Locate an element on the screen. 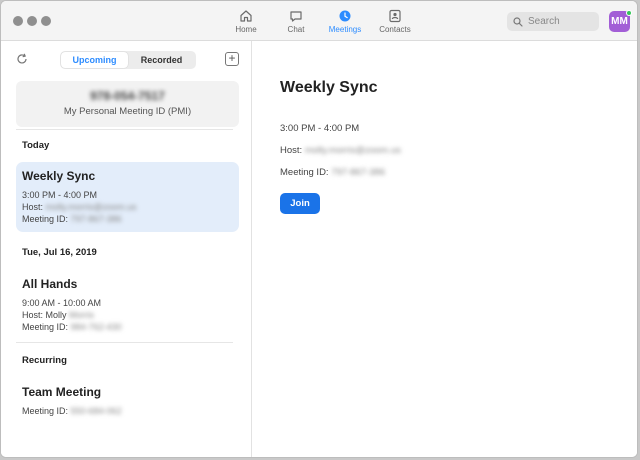 The image size is (640, 460). join-button: Join is located at coordinates (300, 203).